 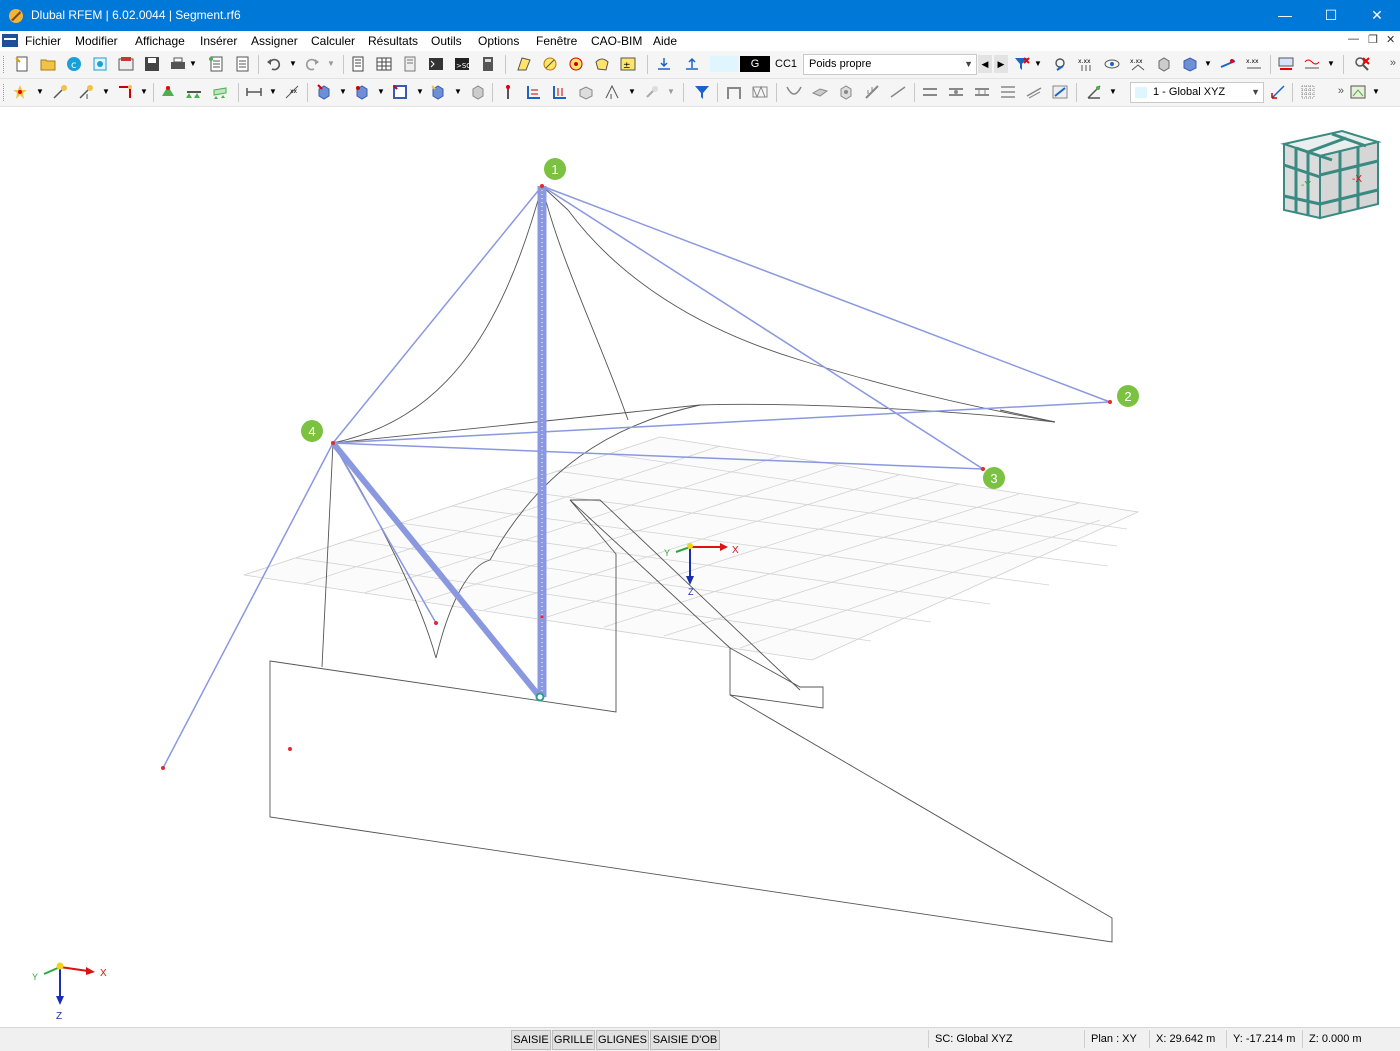 What do you see at coordinates (438, 92) in the screenshot?
I see `solid-load-icon` at bounding box center [438, 92].